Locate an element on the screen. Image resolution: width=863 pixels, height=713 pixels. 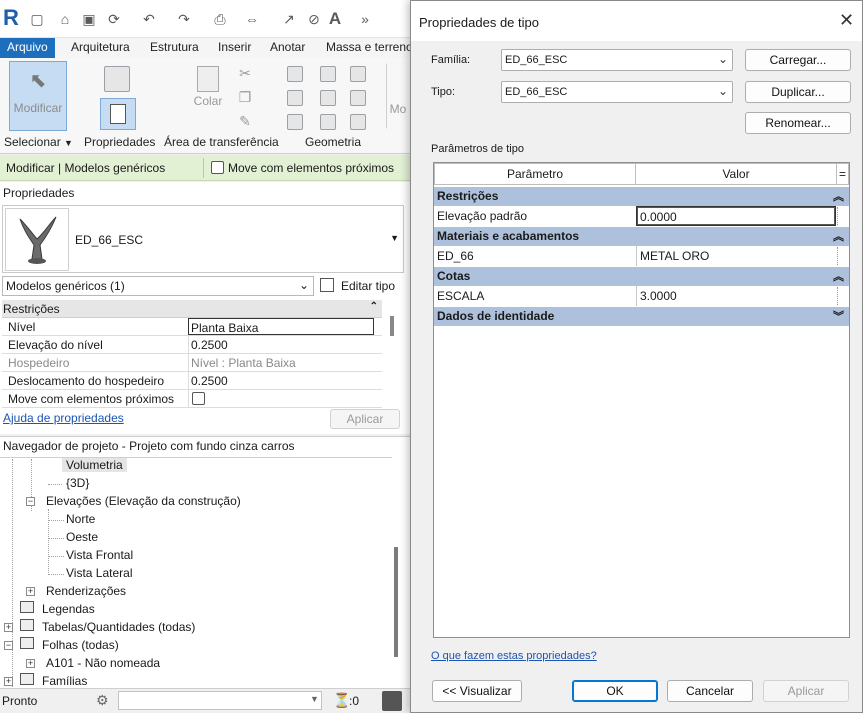
param-row-ed66: ED_66 METAL ORO is located at coordinates (641, 256).